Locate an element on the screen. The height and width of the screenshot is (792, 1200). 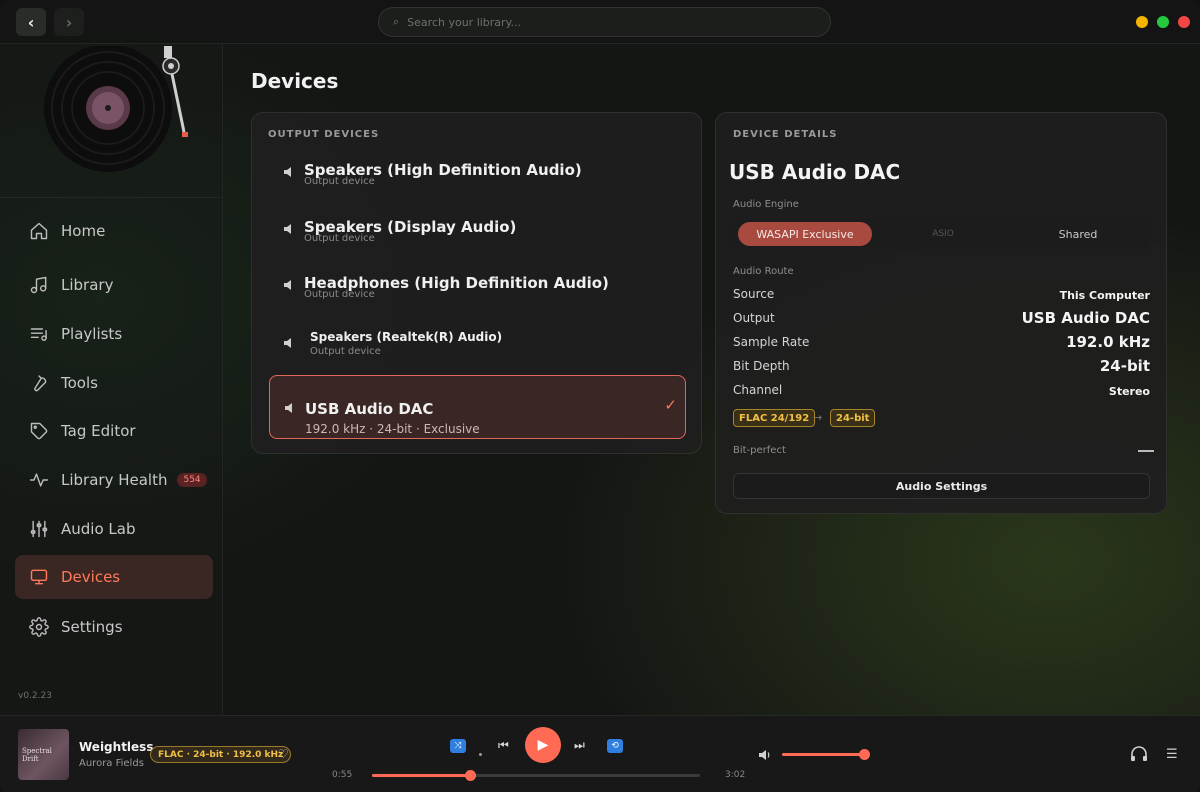
progress-handle is located at coordinates (471, 775).